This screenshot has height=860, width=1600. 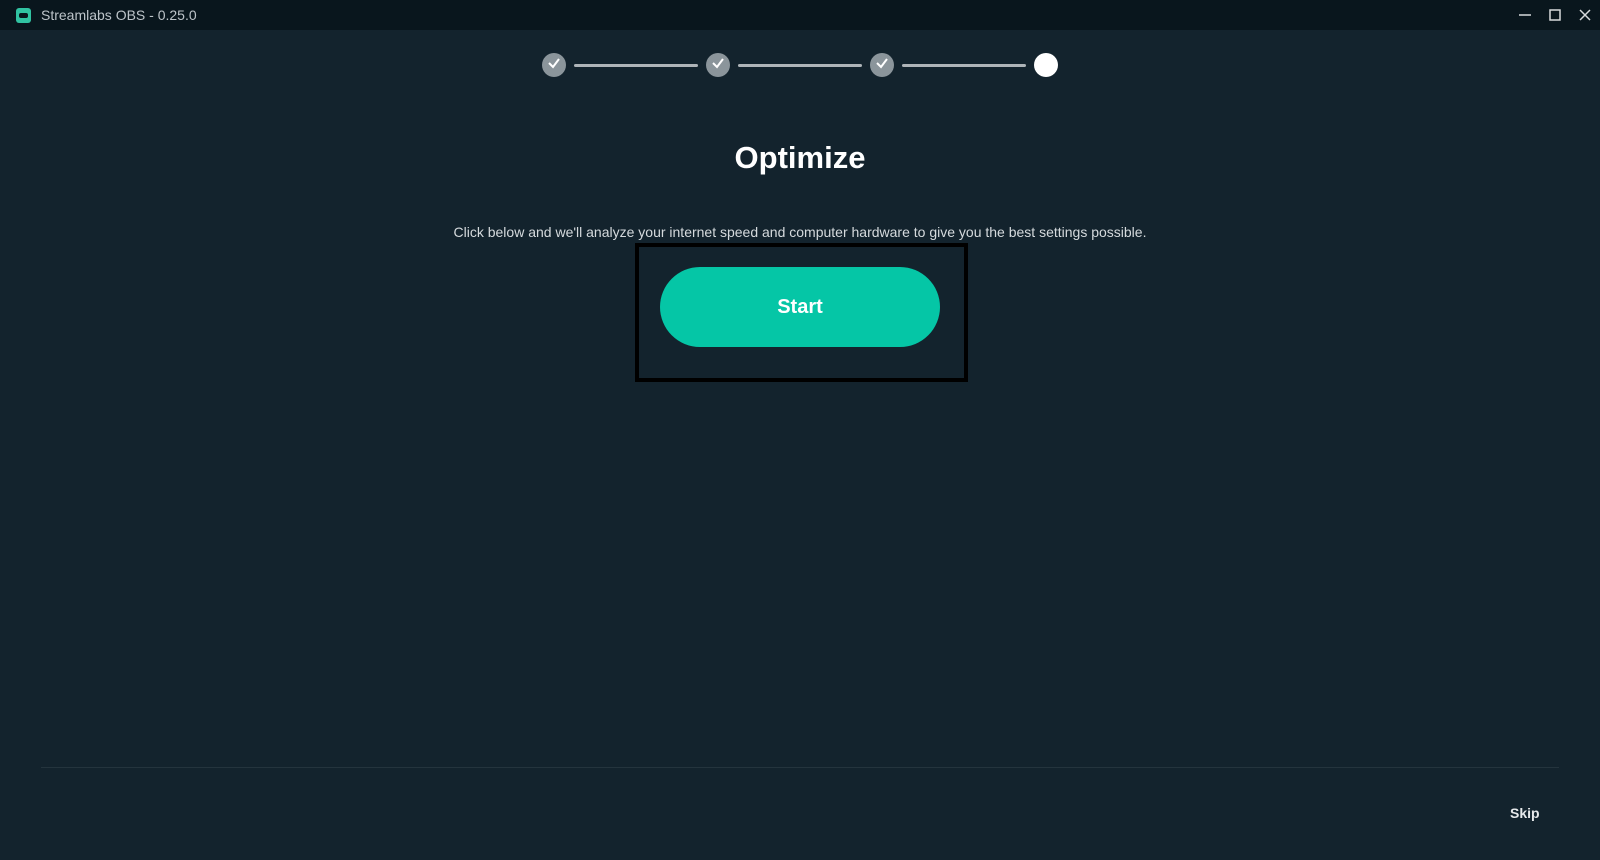 I want to click on footer-divider, so click(x=800, y=767).